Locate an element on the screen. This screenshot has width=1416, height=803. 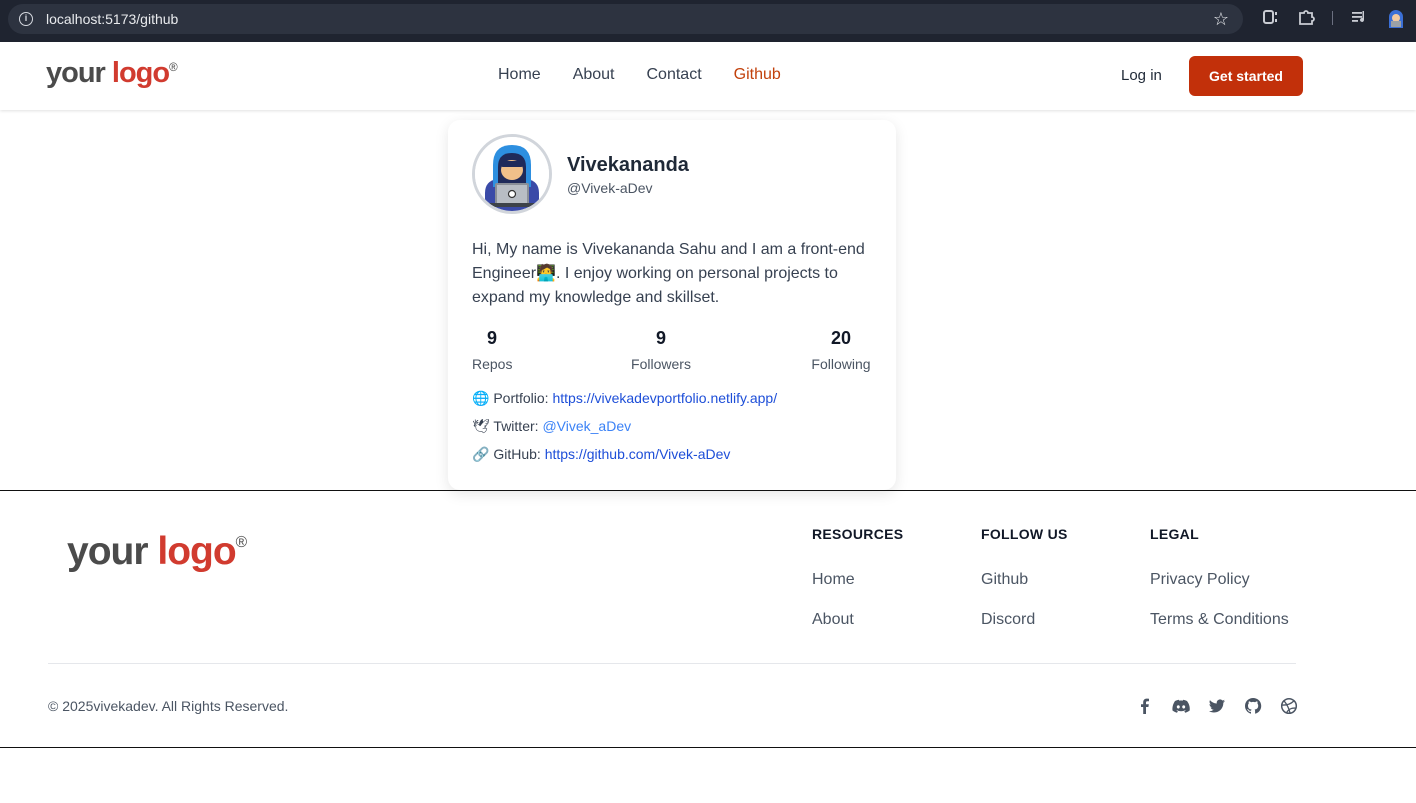
nav-link-home: Home is located at coordinates (519, 75).